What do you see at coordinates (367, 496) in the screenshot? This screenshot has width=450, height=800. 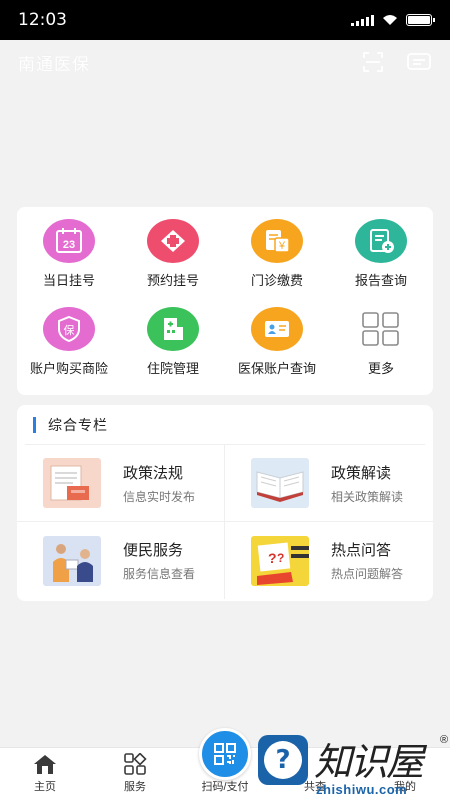 I see `column-subtitle: 相关政策解读` at bounding box center [367, 496].